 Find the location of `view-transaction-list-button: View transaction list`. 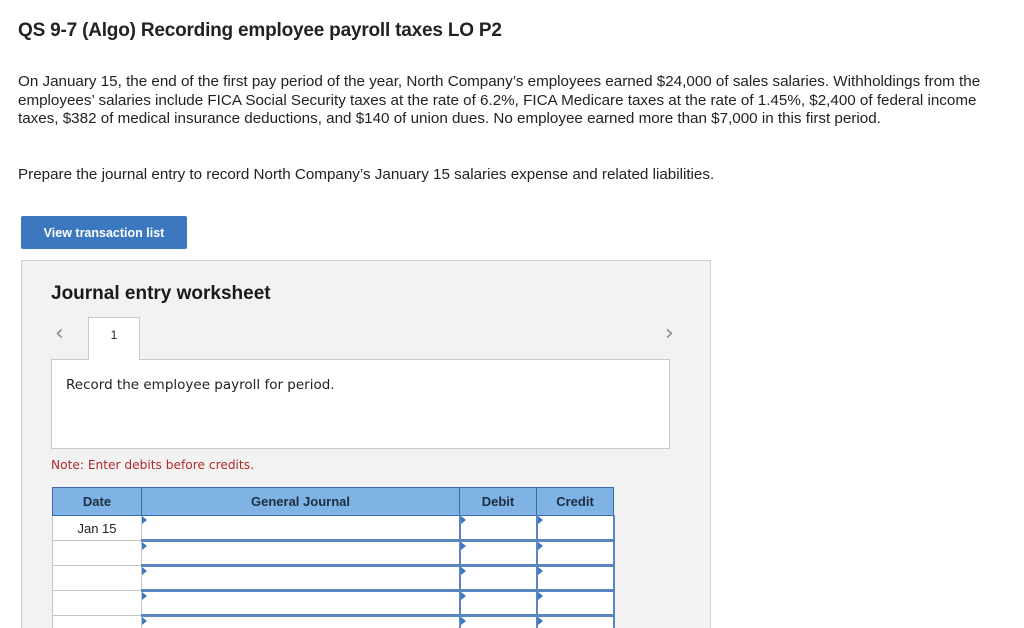

view-transaction-list-button: View transaction list is located at coordinates (104, 232).